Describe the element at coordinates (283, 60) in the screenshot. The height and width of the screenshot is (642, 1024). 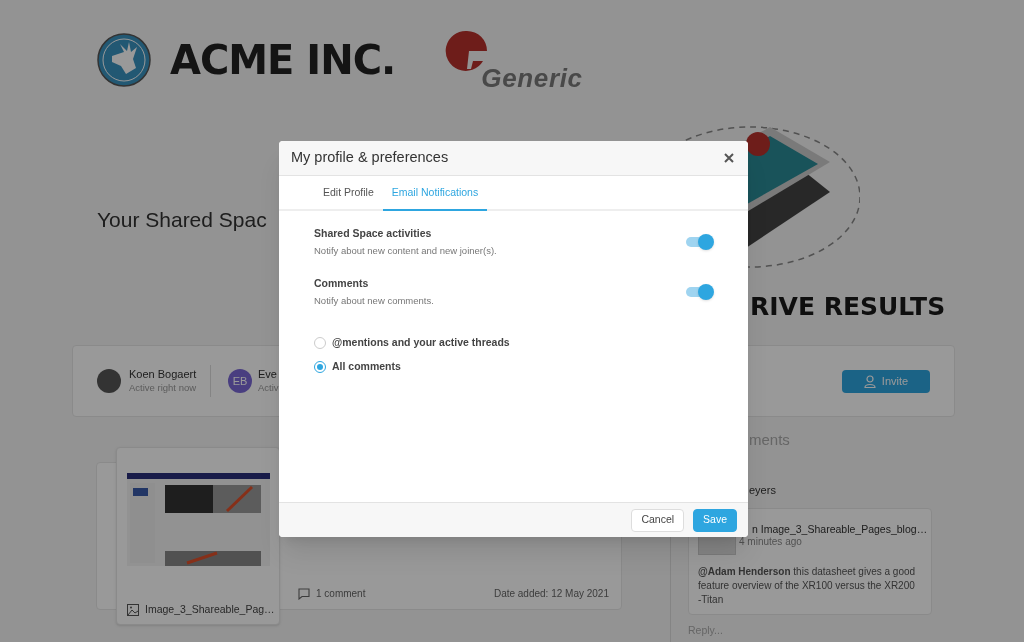
I see `acme-logo-text: ACME INC.` at that location.